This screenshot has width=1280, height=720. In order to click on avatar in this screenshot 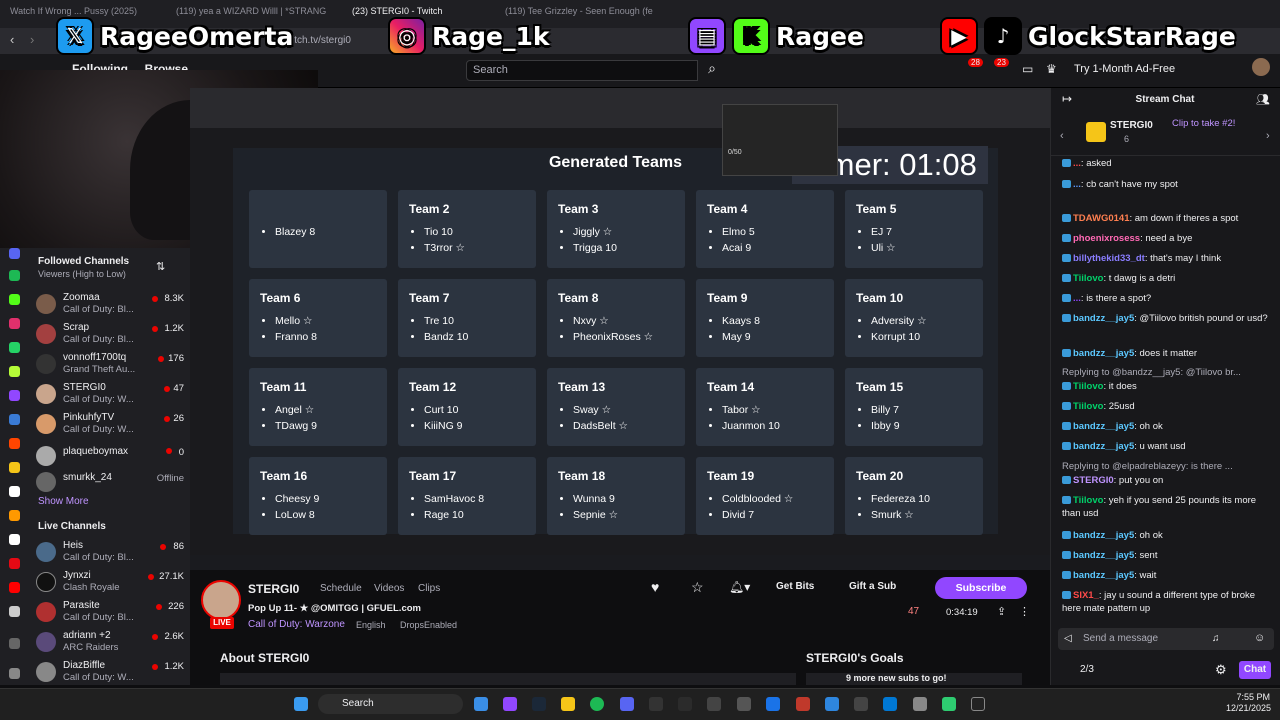, I will do `click(1261, 67)`.